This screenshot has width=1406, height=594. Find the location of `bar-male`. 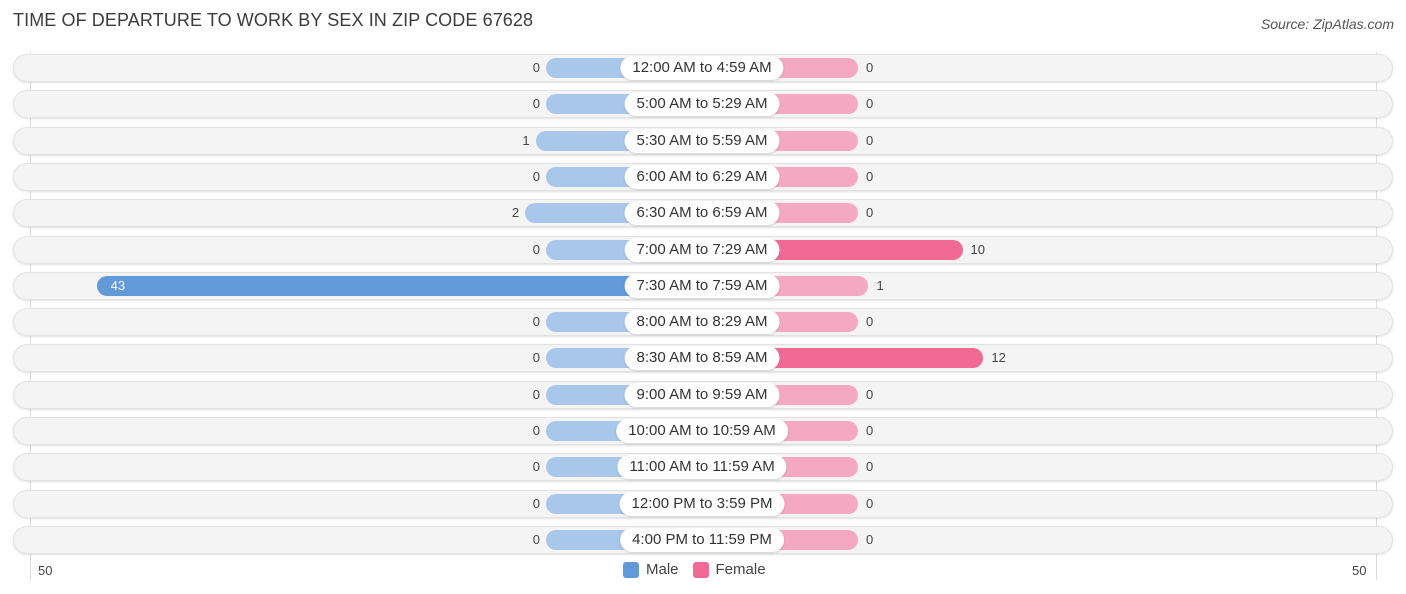

bar-male is located at coordinates (399, 285).